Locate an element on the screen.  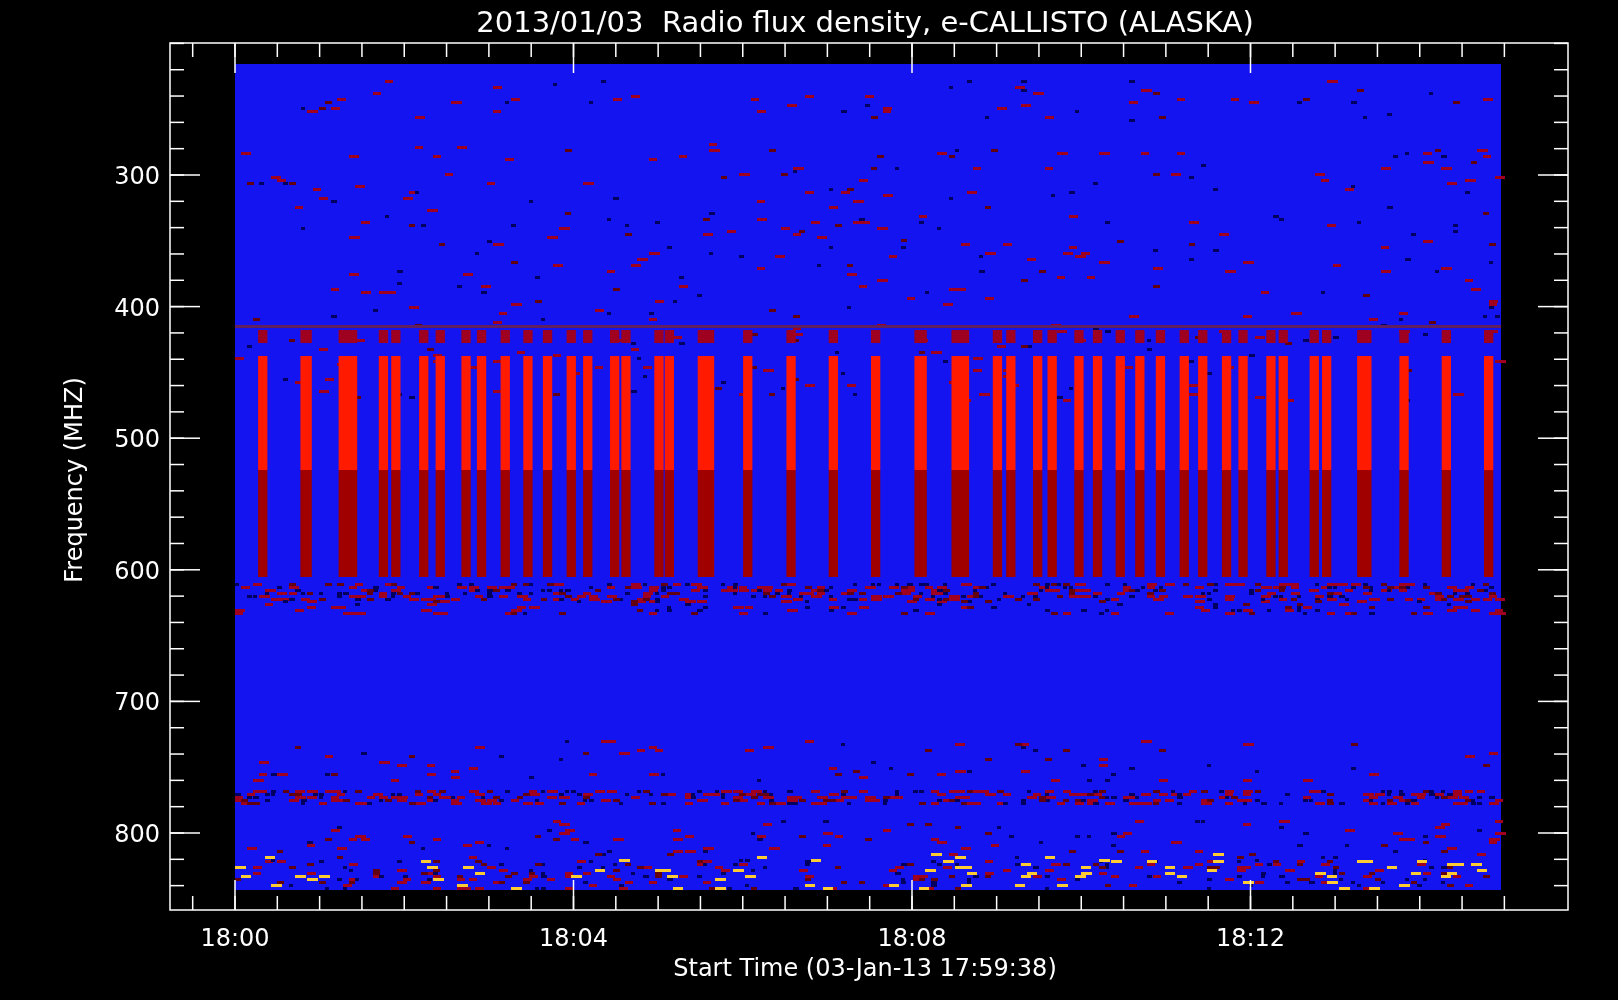
tick-label: 18:12 is located at coordinates (1250, 938).